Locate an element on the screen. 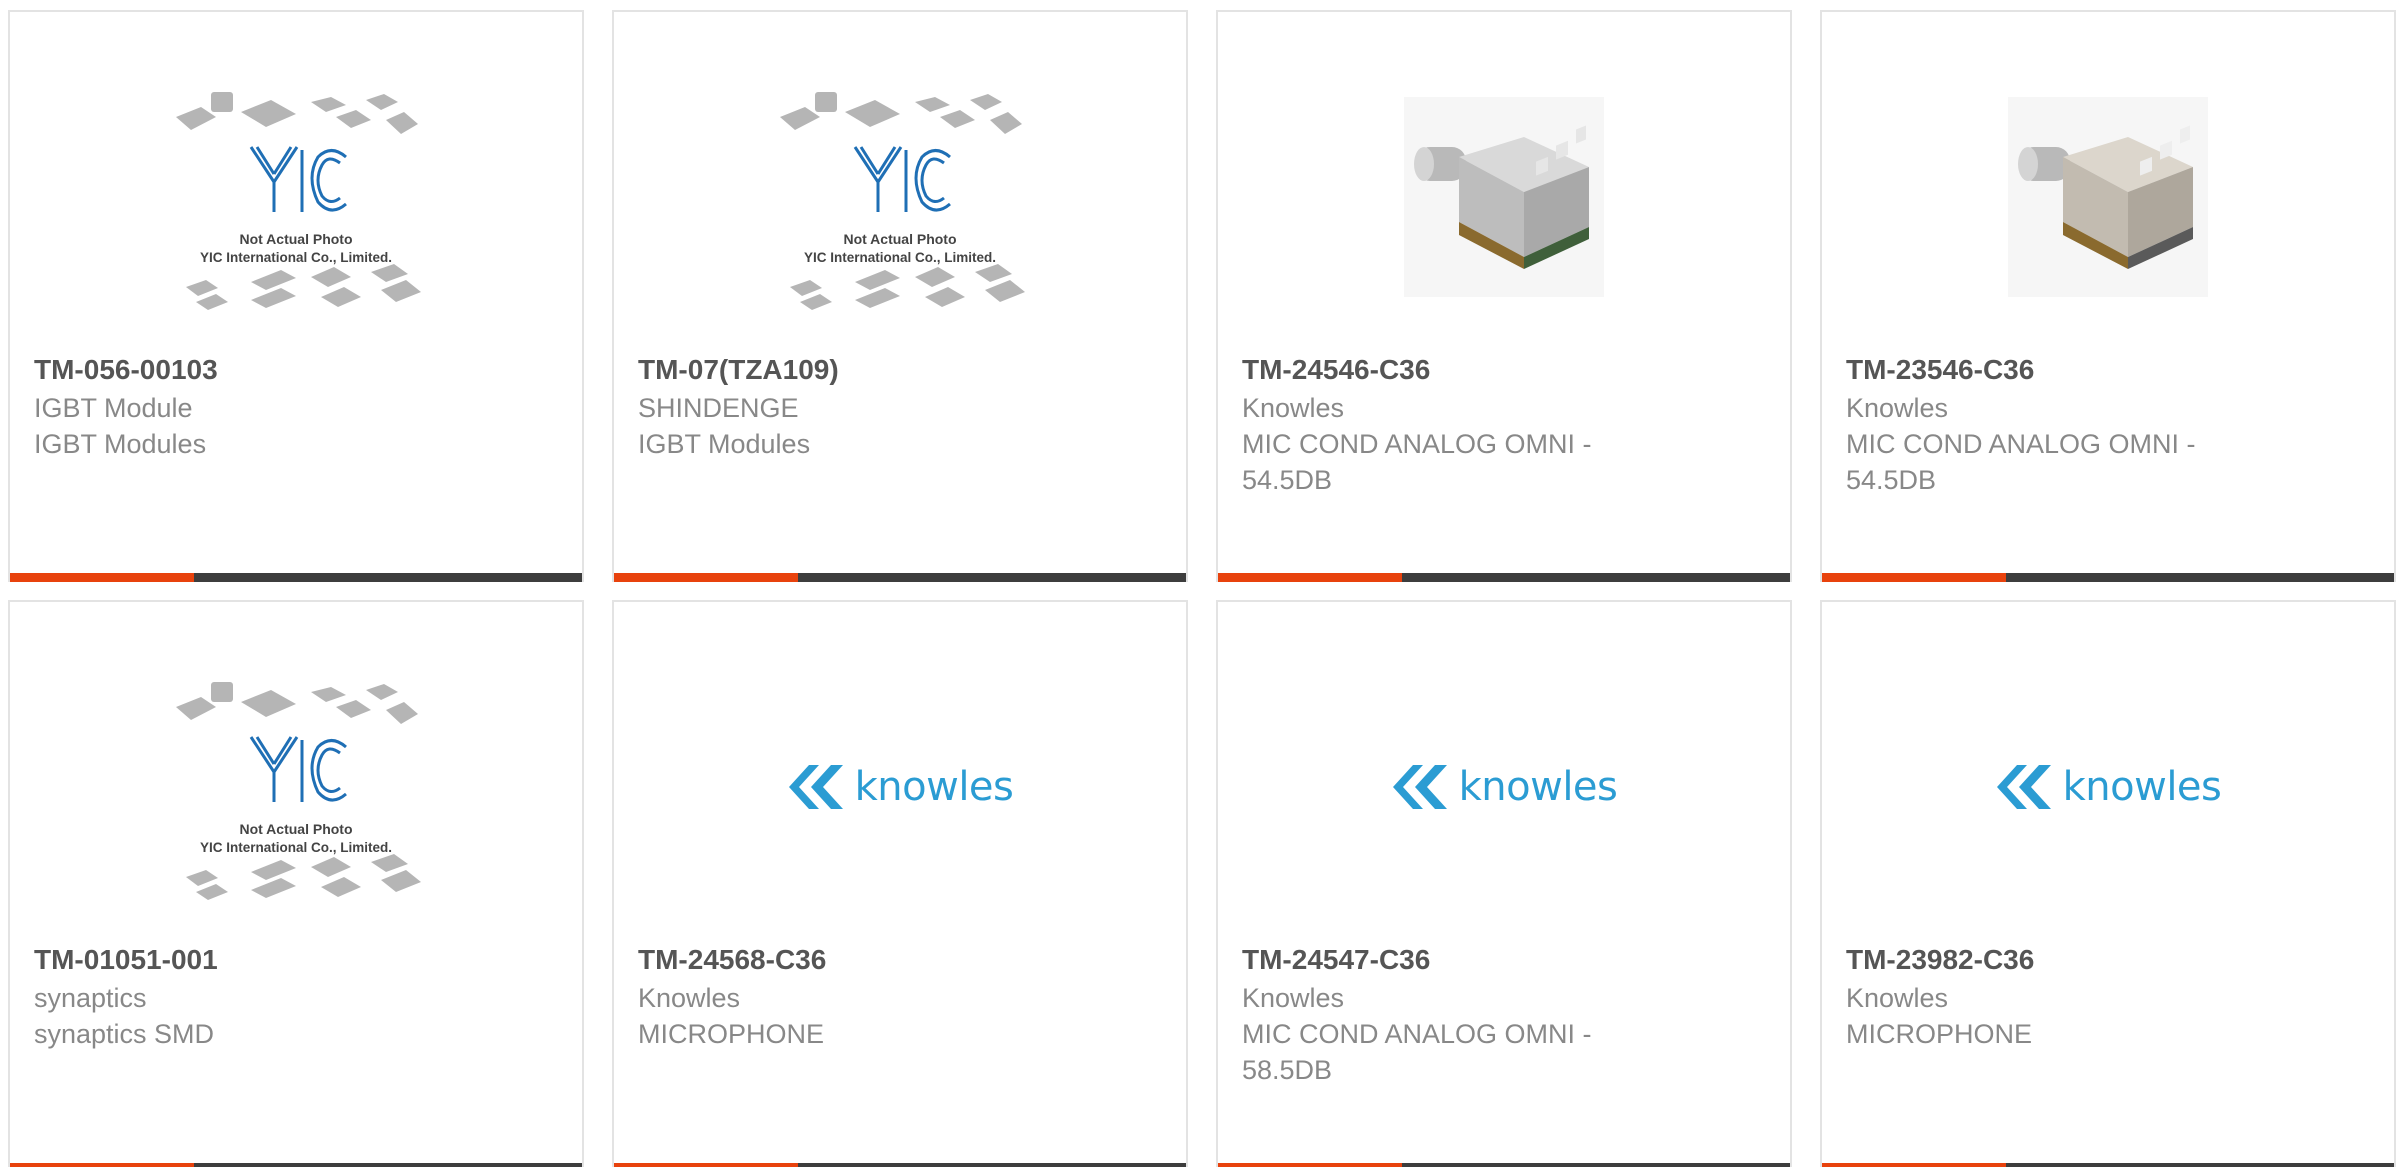 The height and width of the screenshot is (1167, 2400). product-info: TM-01051-001 synaptics synaptics SMD is located at coordinates (244, 997).